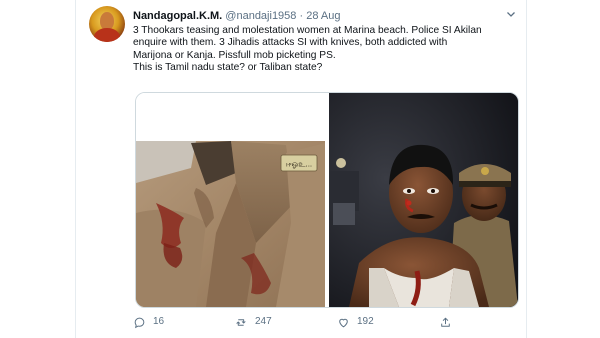 Image resolution: width=600 pixels, height=338 pixels. Describe the element at coordinates (139, 322) in the screenshot. I see `reply-icon` at that location.